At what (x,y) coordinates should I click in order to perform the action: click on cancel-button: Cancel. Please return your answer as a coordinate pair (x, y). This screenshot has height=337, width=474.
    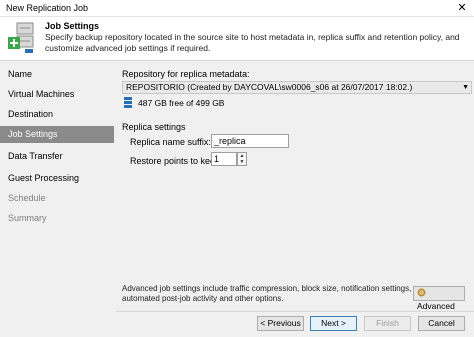
    Looking at the image, I should click on (441, 323).